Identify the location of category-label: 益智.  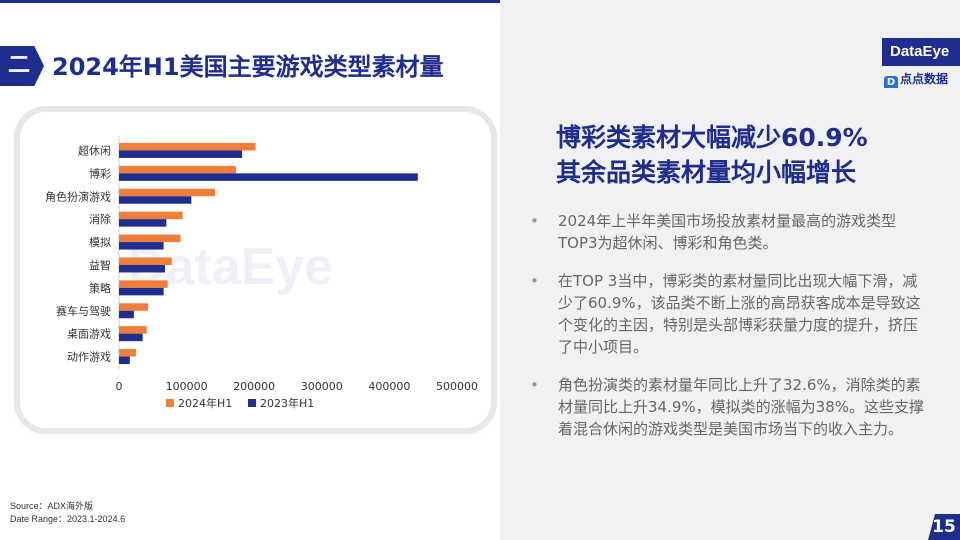
(100, 265).